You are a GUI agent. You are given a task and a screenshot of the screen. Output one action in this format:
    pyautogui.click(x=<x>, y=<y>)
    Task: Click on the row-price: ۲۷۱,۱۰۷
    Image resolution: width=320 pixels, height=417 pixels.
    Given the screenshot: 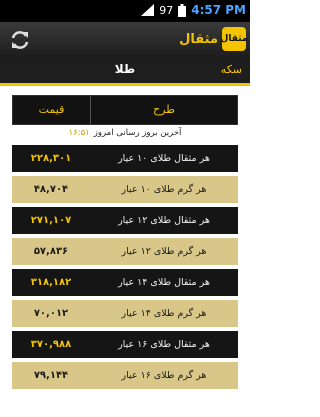 What is the action you would take?
    pyautogui.click(x=51, y=220)
    